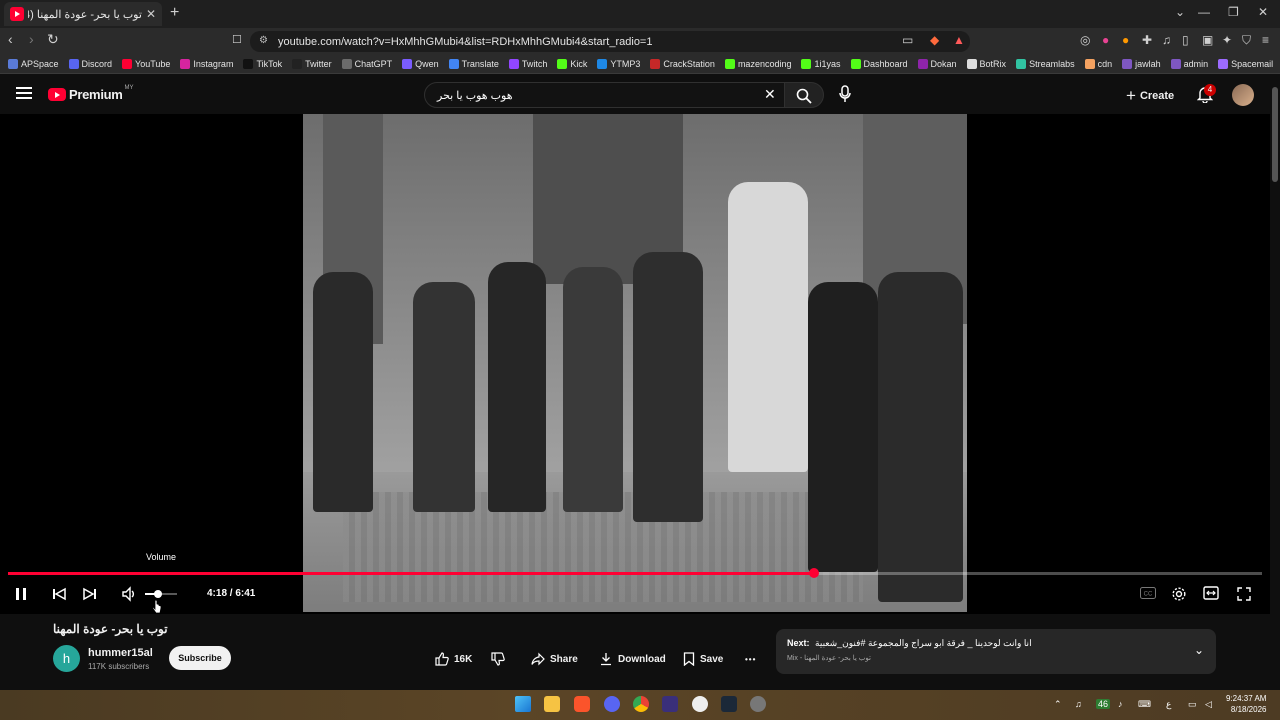 This screenshot has width=1280, height=720. What do you see at coordinates (804, 95) in the screenshot?
I see `search-button` at bounding box center [804, 95].